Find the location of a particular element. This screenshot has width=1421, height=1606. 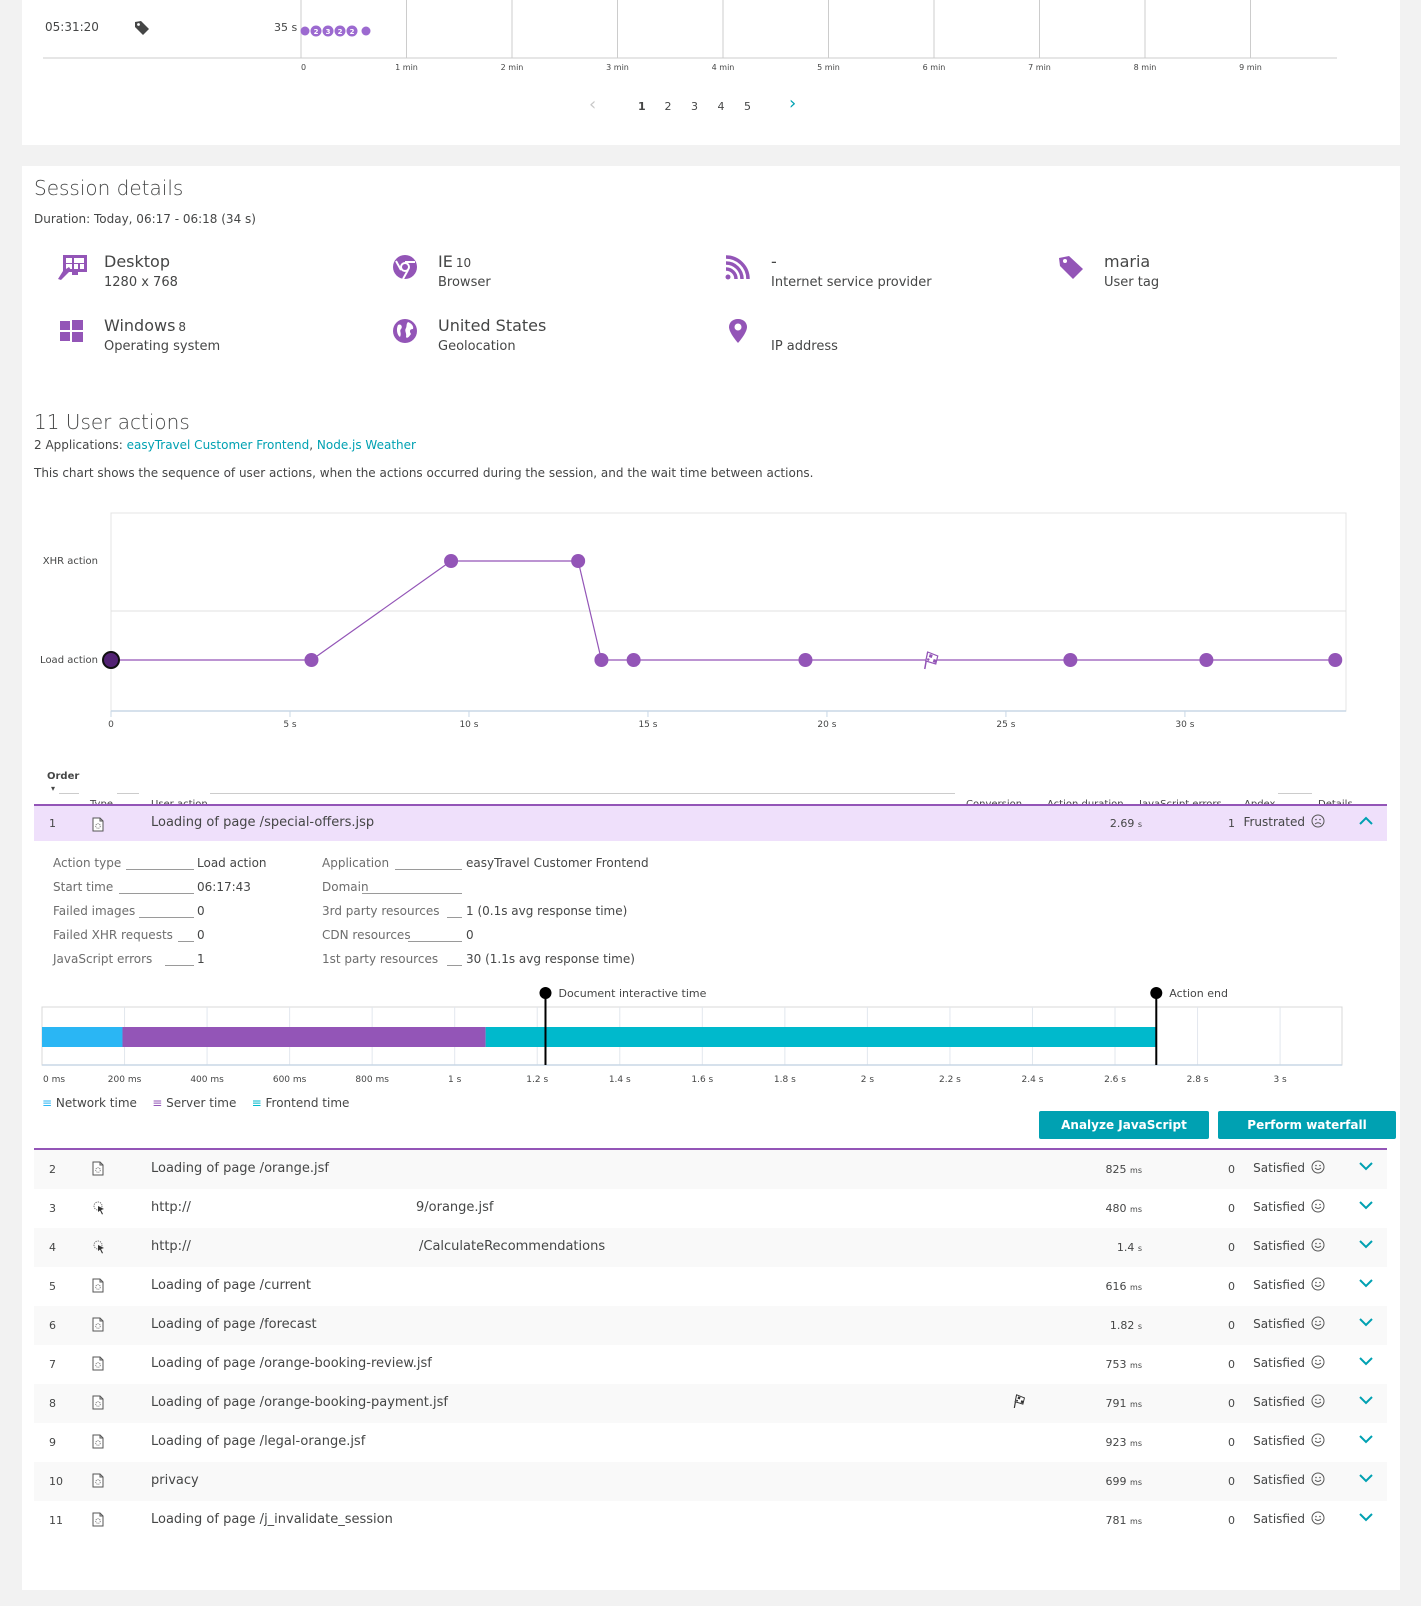

action-name-text: http:// is located at coordinates (171, 1207).